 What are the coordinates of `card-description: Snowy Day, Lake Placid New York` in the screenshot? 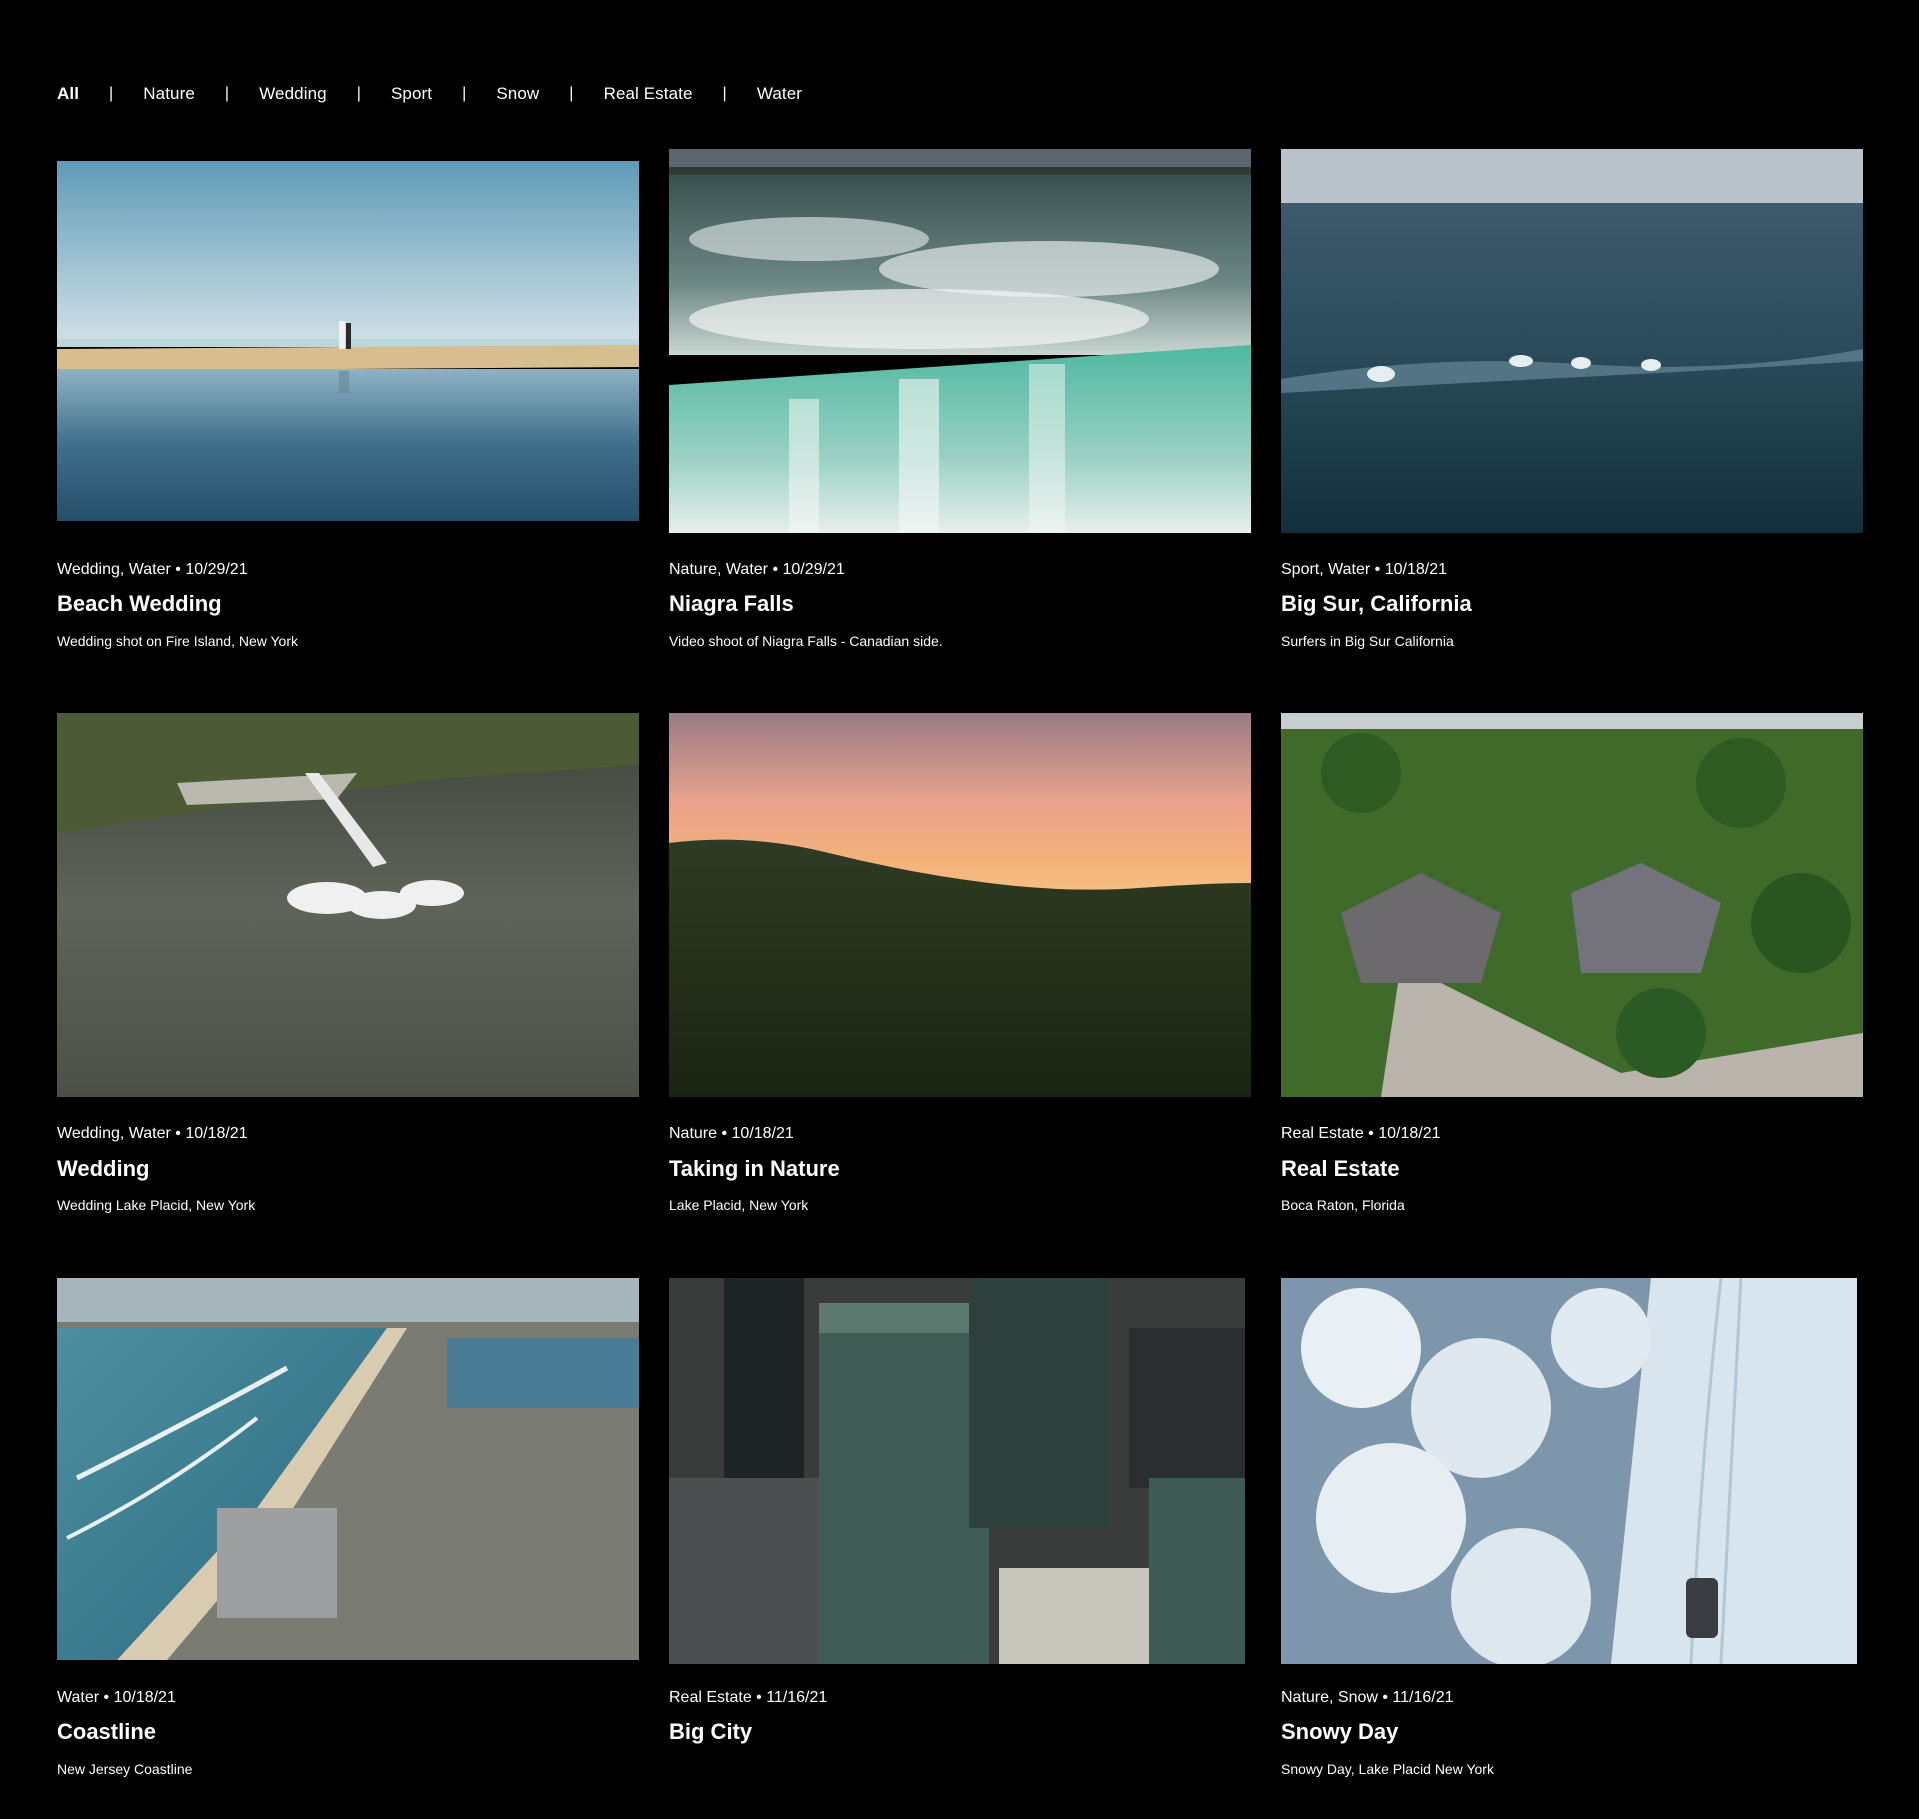 It's located at (1387, 1769).